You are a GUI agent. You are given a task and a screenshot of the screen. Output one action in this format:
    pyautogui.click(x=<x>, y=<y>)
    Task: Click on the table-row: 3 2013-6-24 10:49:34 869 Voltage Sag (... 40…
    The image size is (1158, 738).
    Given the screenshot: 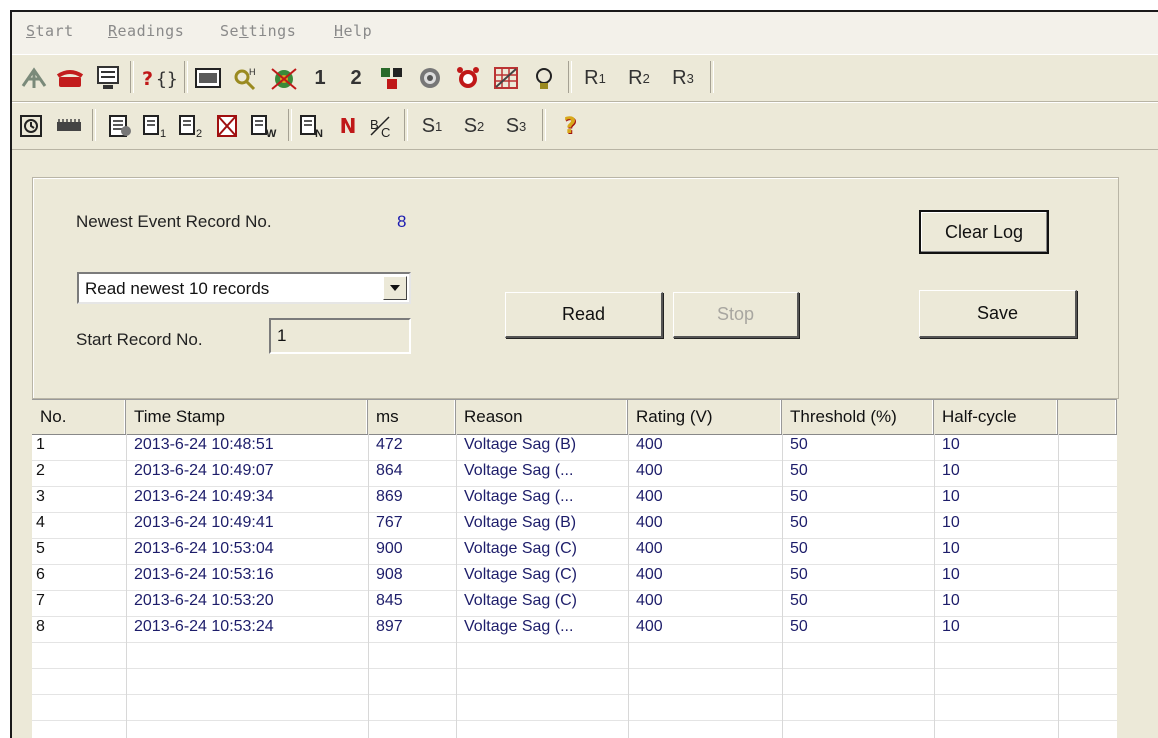 What is the action you would take?
    pyautogui.click(x=574, y=500)
    